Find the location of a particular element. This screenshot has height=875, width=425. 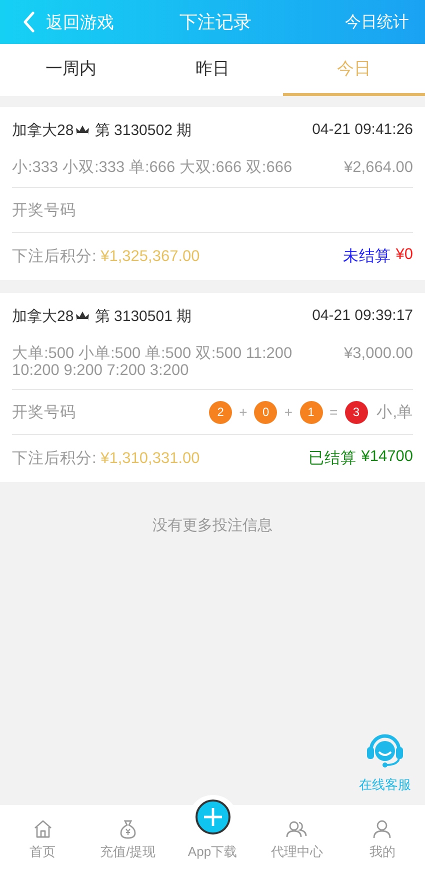

number-ball: 2 is located at coordinates (220, 412).